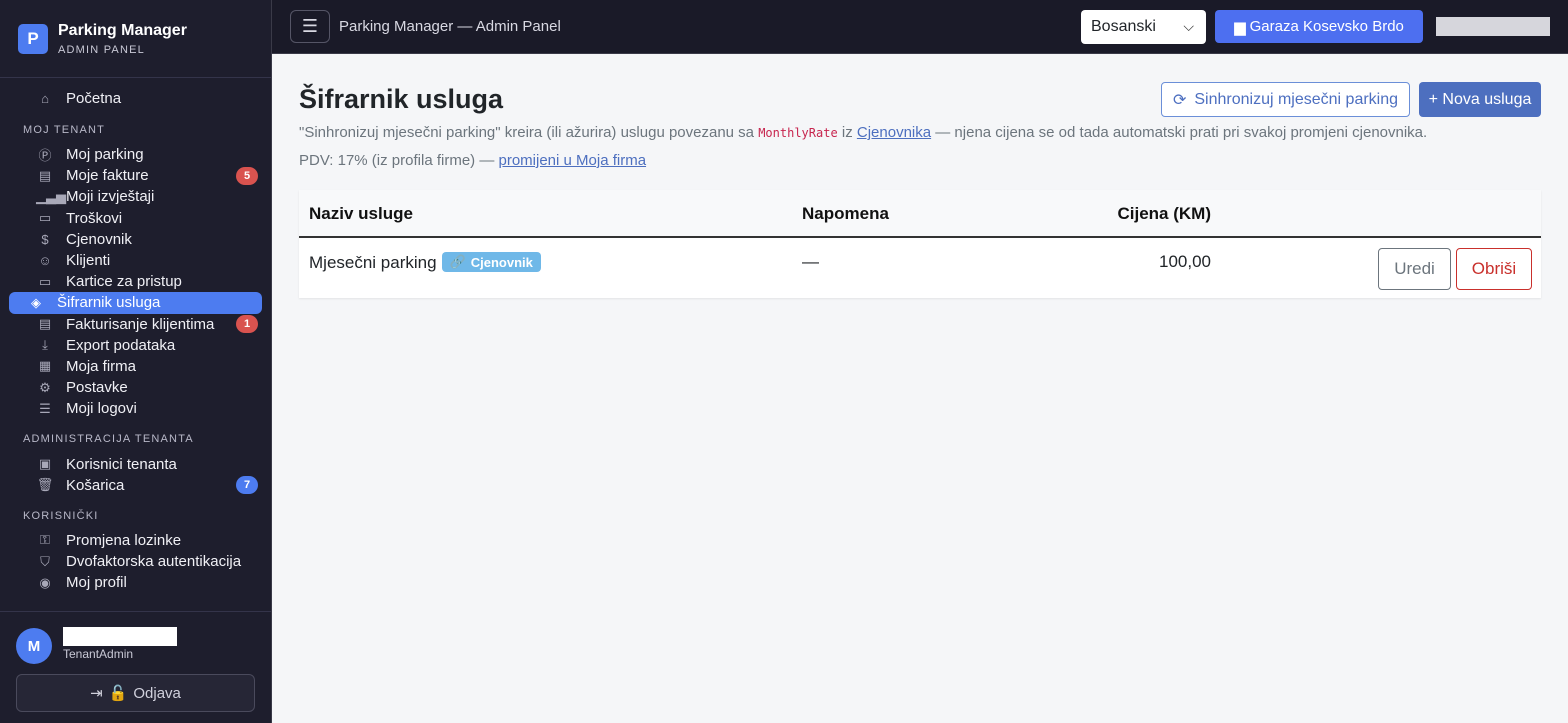  What do you see at coordinates (1164, 213) in the screenshot?
I see `column-header-price: Cijena (KM)` at bounding box center [1164, 213].